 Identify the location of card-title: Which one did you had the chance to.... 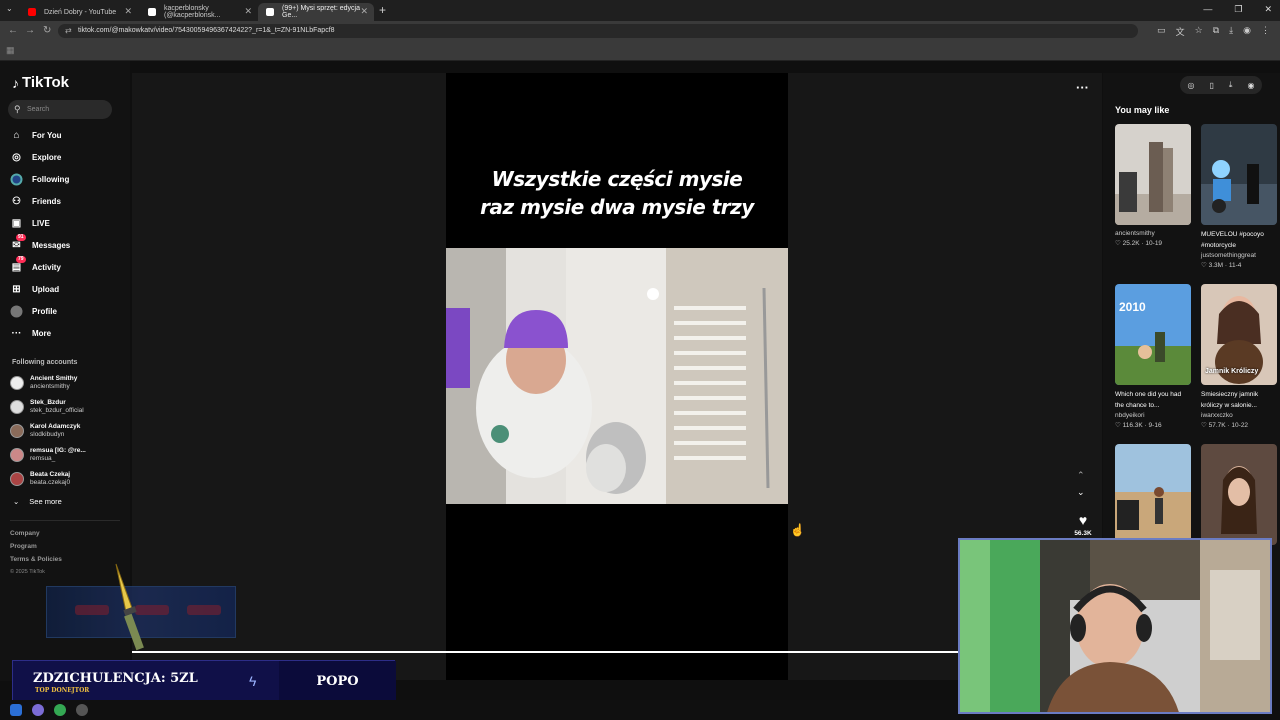
(1148, 400).